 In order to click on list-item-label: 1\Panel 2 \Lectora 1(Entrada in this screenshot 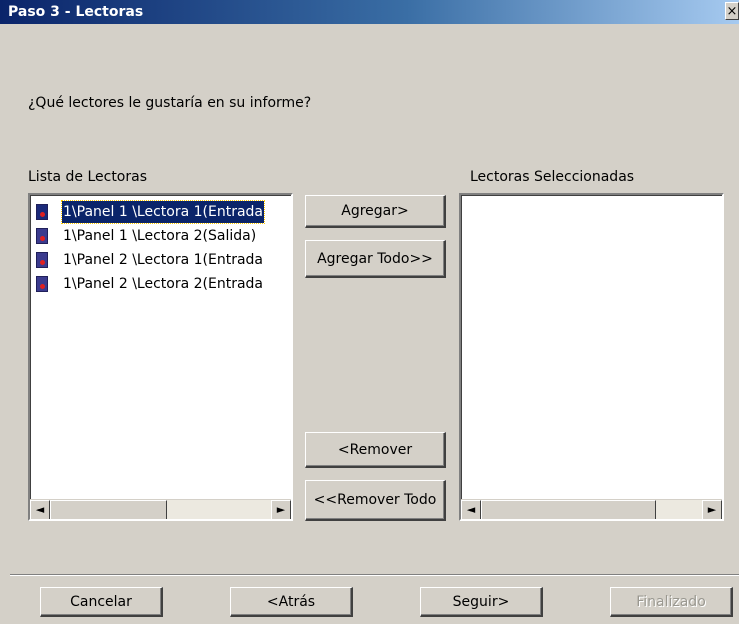, I will do `click(163, 260)`.